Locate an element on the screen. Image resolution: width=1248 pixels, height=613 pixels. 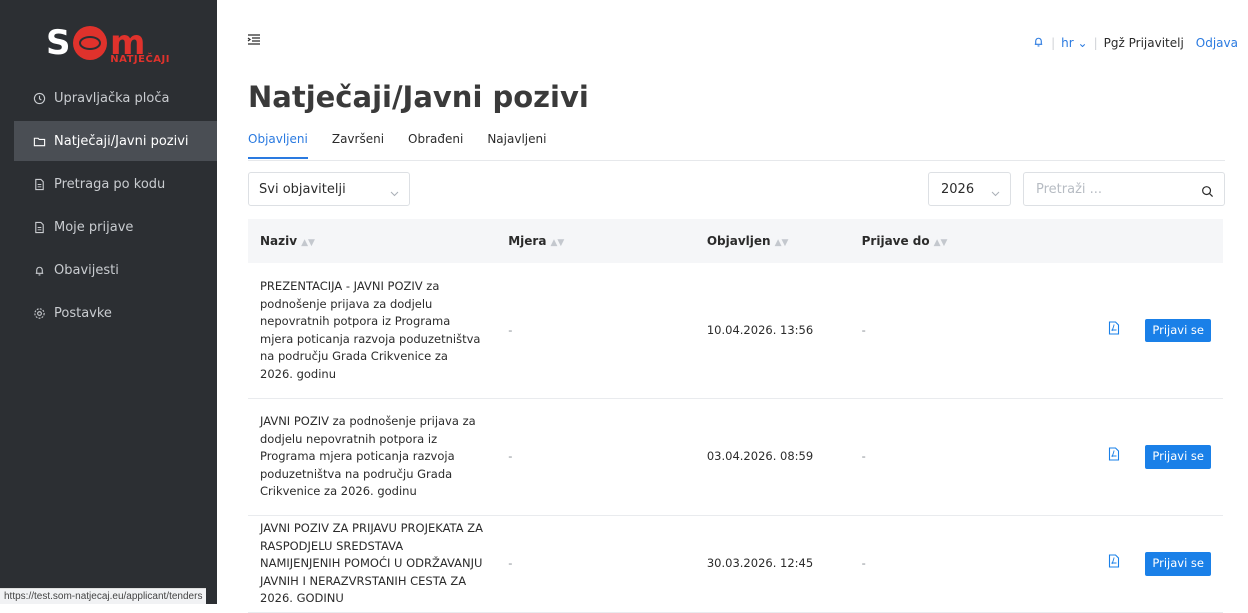
table-header-row: Naziv ▲▼ Mjera ▲▼ Objavljen ▲▼ Prijave do ▲▼ is located at coordinates (735, 241).